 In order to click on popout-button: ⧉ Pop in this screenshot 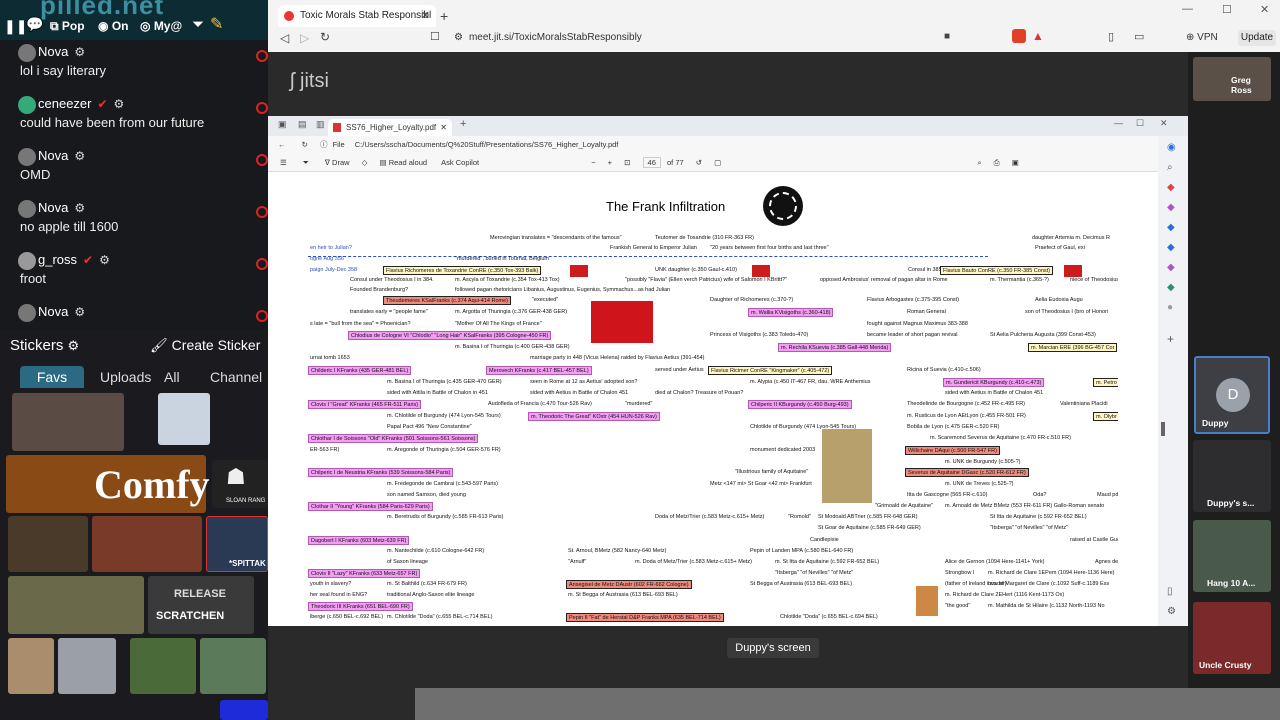, I will do `click(67, 26)`.